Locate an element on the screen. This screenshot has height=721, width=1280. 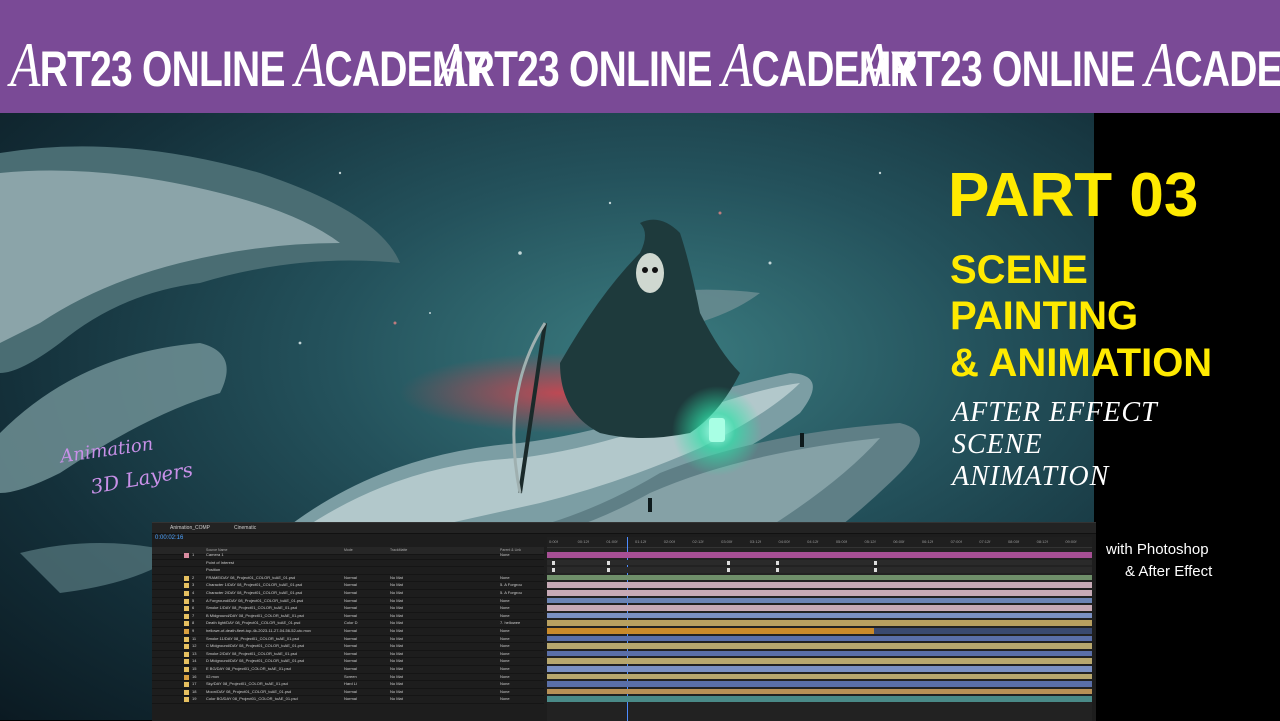
layer-row: 1 Camera 1 None is located at coordinates (348, 556).